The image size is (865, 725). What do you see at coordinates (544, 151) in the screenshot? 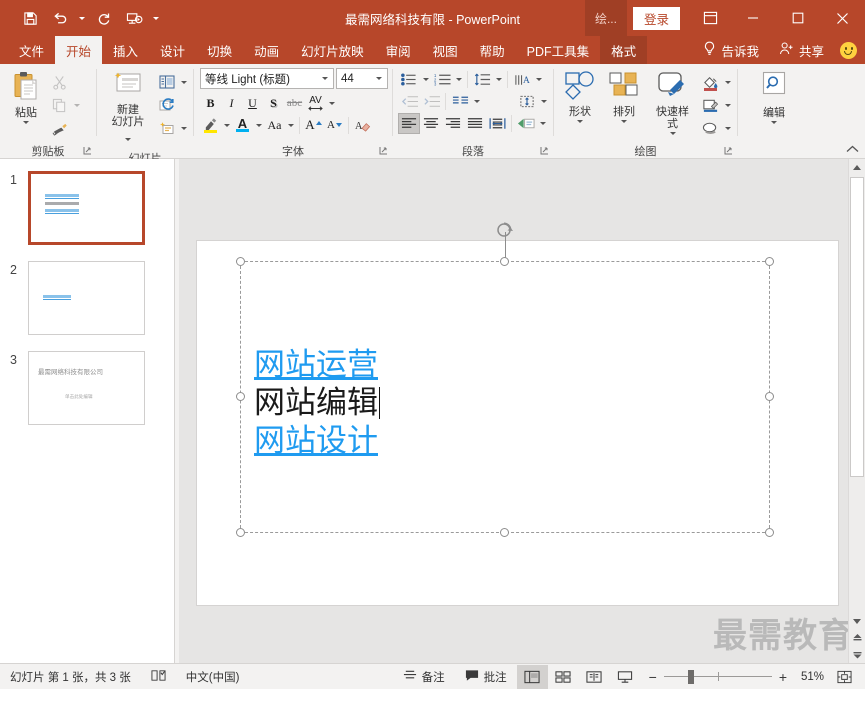
I see `paragraph-dialog-launcher` at bounding box center [544, 151].